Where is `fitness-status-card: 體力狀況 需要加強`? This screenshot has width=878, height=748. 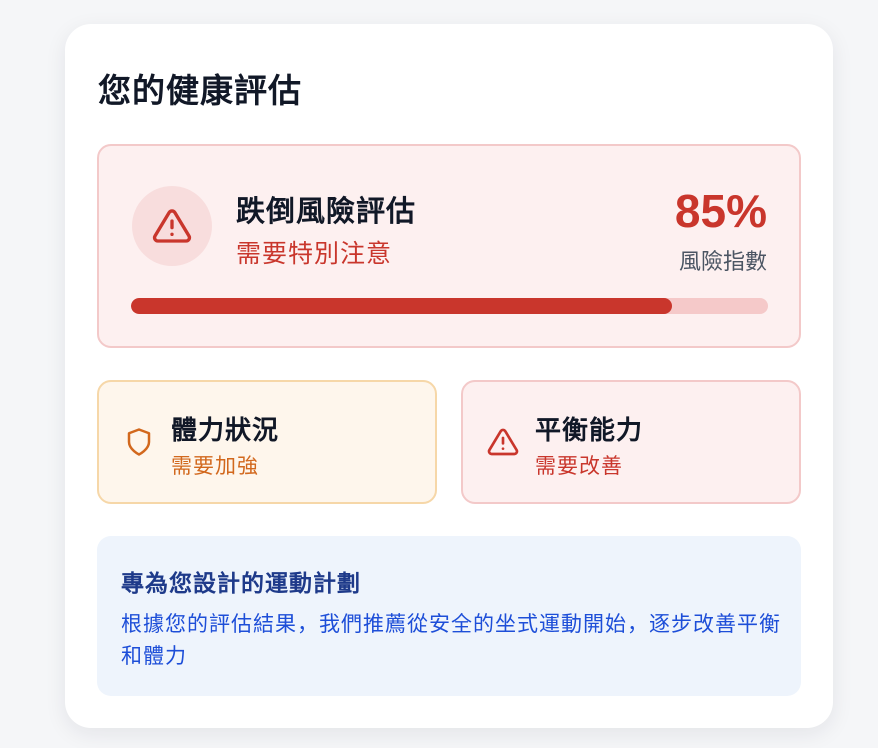
fitness-status-card: 體力狀況 需要加強 is located at coordinates (267, 442).